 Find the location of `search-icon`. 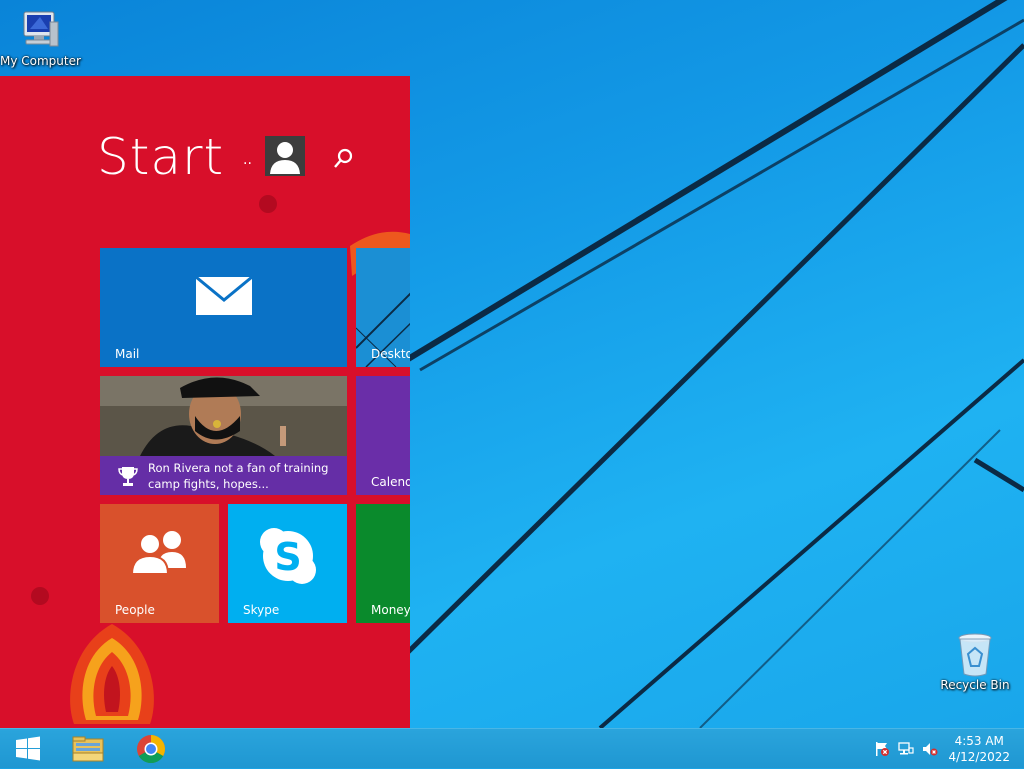

search-icon is located at coordinates (343, 158).